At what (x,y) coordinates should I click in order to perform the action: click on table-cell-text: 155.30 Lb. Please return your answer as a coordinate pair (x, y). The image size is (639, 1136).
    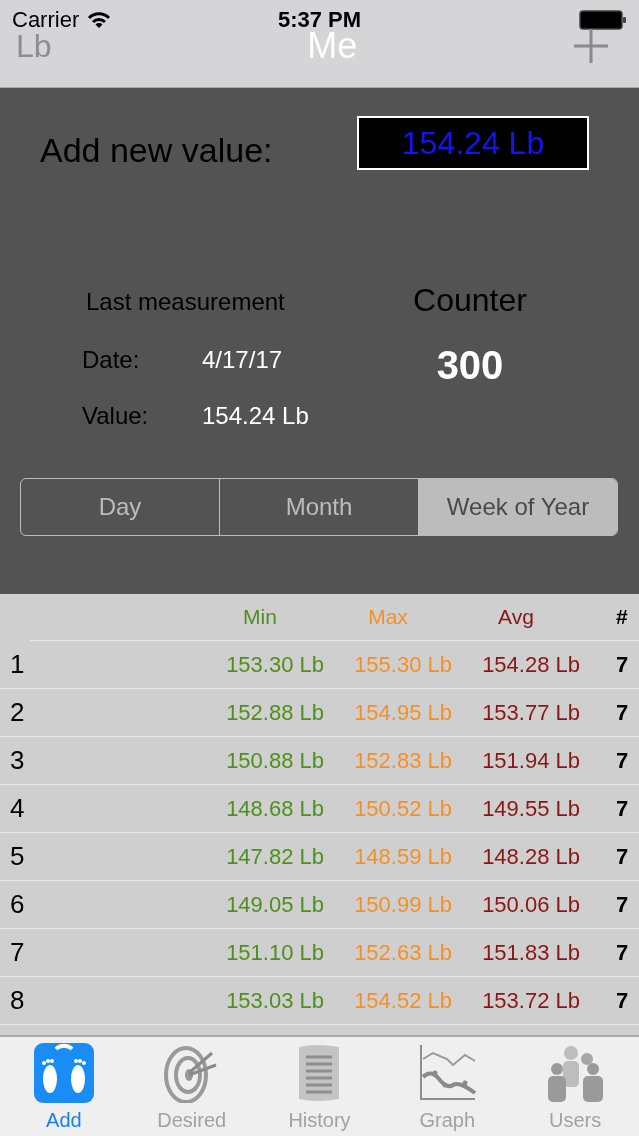
    Looking at the image, I should click on (402, 664).